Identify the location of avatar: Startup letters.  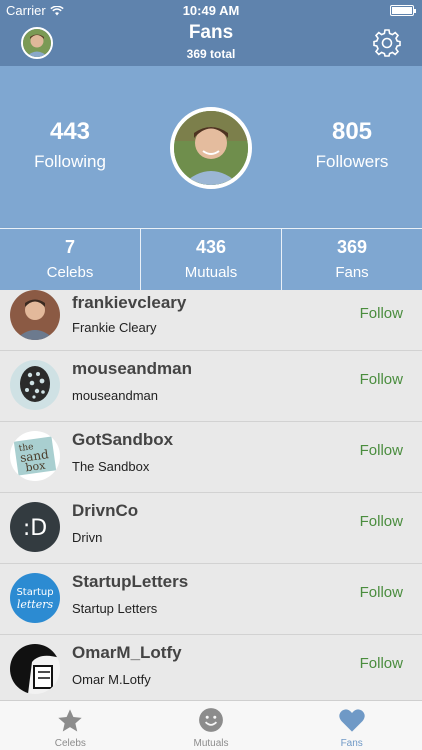
(35, 598).